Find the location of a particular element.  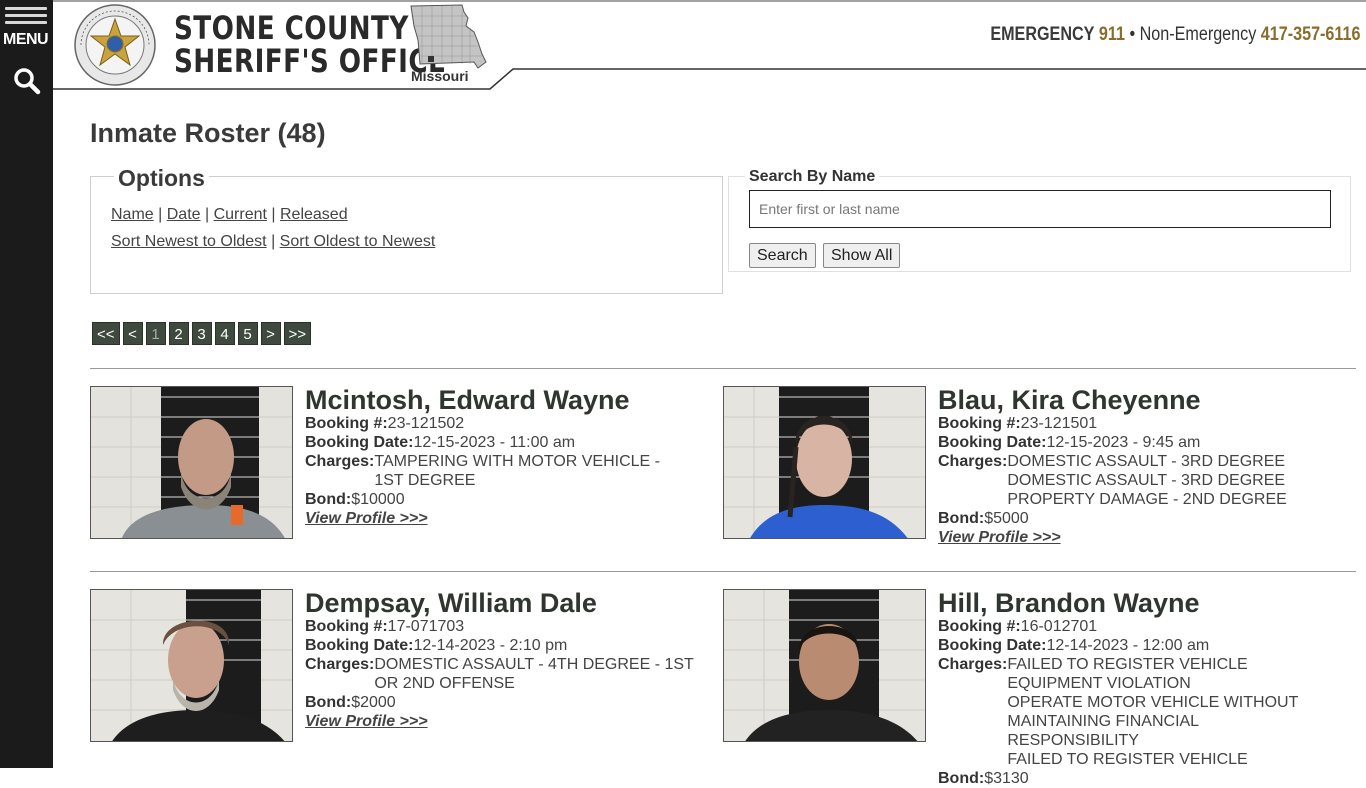

options-legend: Options is located at coordinates (161, 178).